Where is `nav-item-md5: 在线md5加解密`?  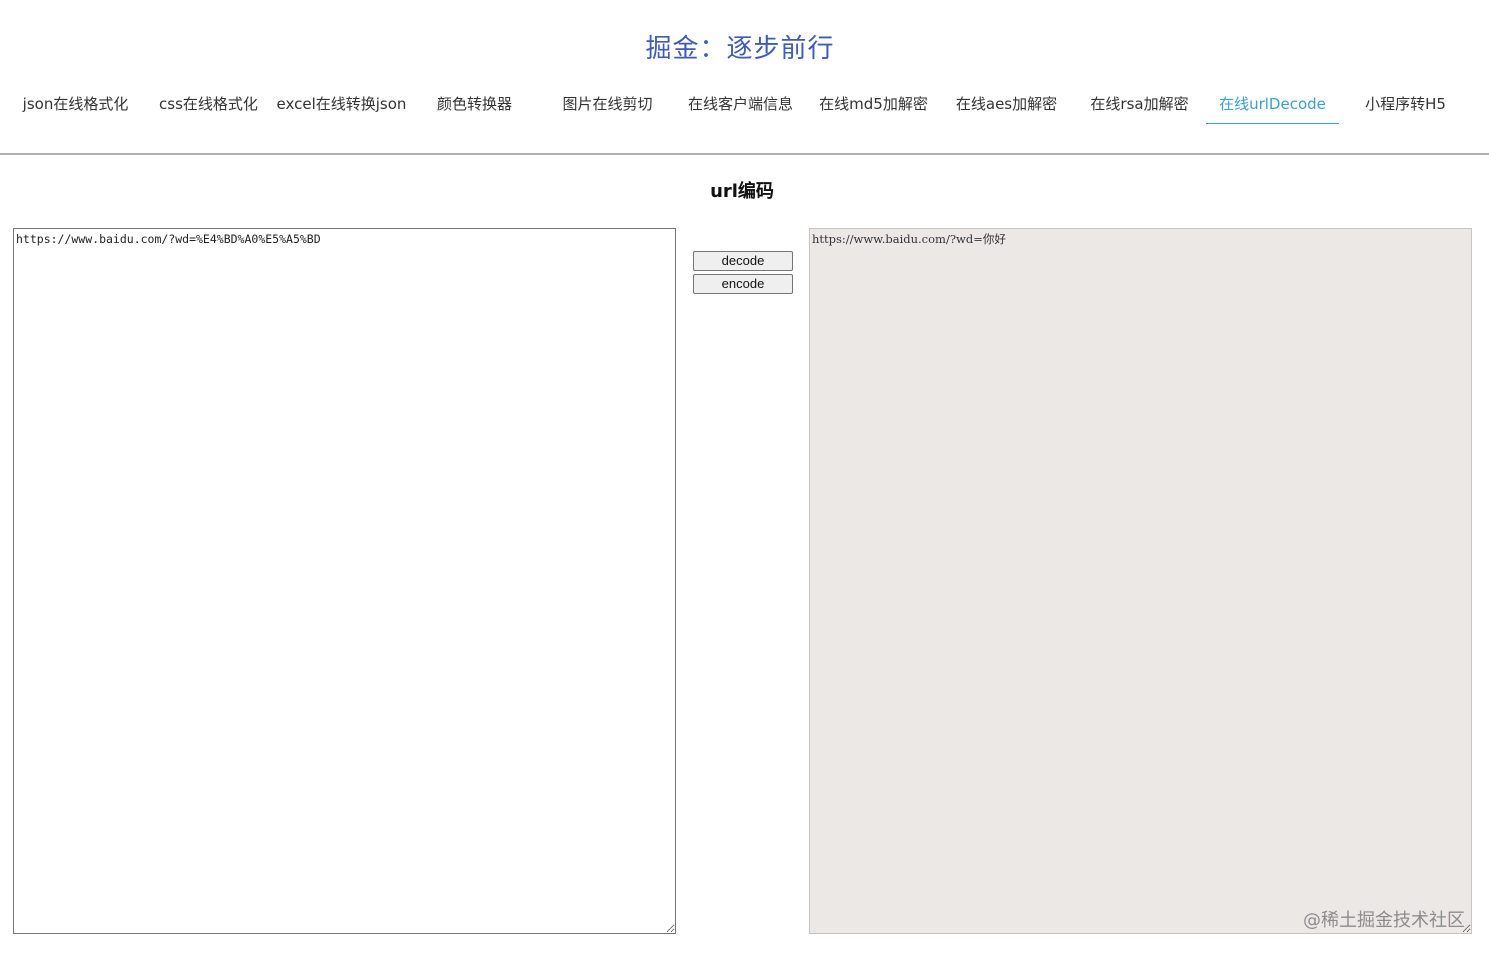
nav-item-md5: 在线md5加解密 is located at coordinates (873, 104).